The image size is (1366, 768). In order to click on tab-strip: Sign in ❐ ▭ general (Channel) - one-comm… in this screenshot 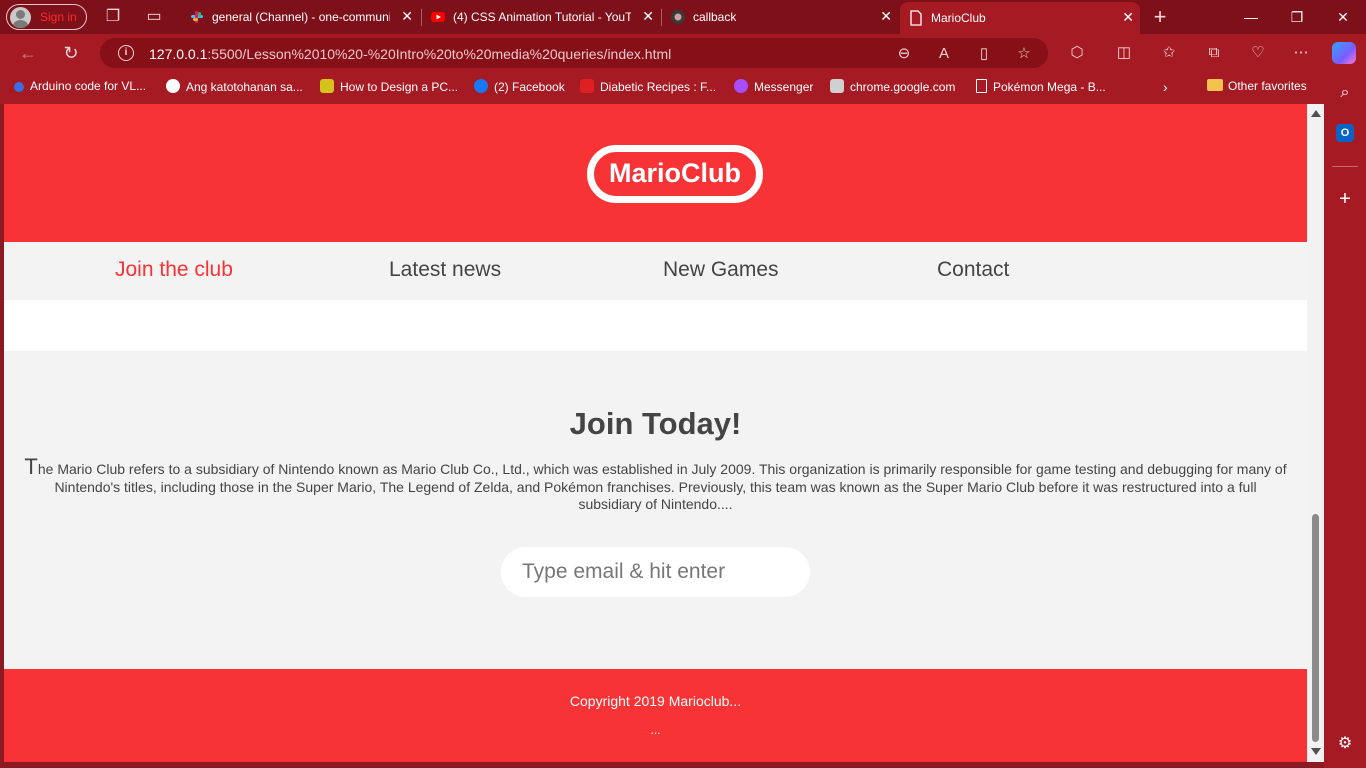, I will do `click(683, 17)`.